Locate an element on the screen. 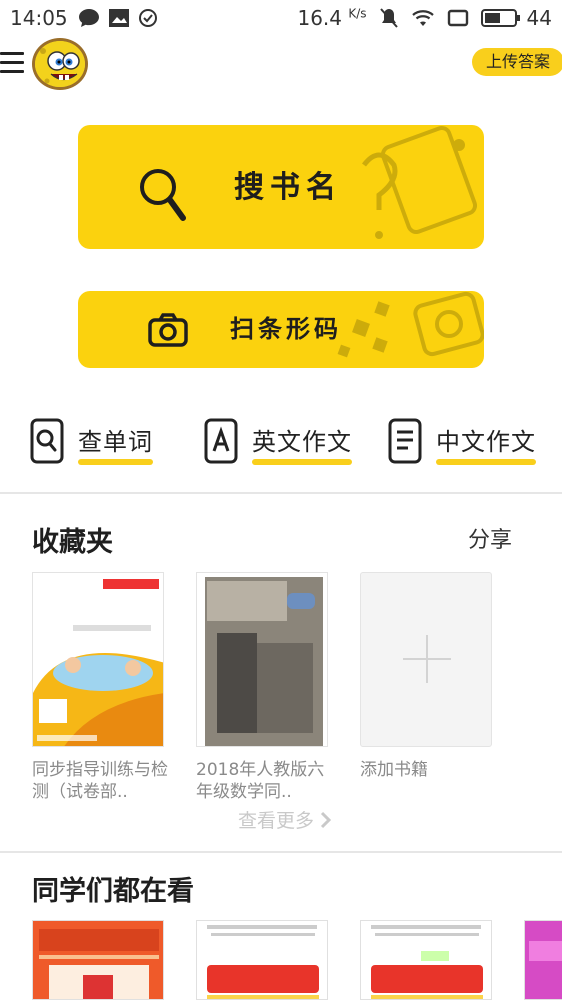 This screenshot has height=1000, width=562. see-more-link: 查看更多 is located at coordinates (285, 819).